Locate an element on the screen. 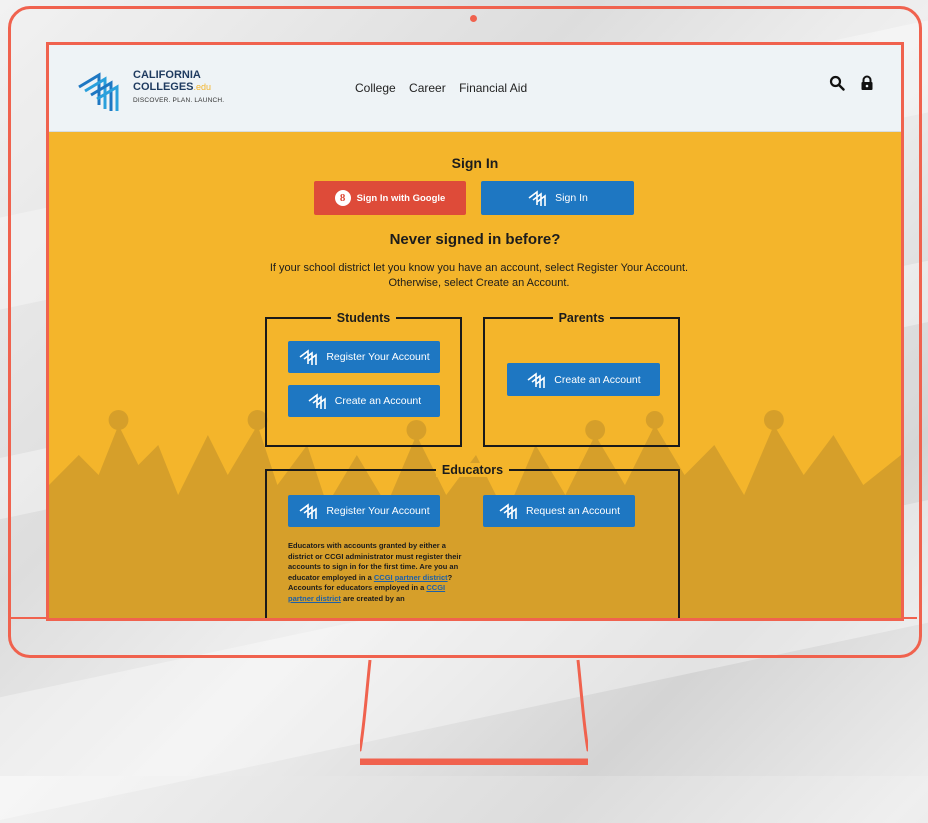 This screenshot has height=823, width=928. monitor-stand is located at coordinates (474, 713).